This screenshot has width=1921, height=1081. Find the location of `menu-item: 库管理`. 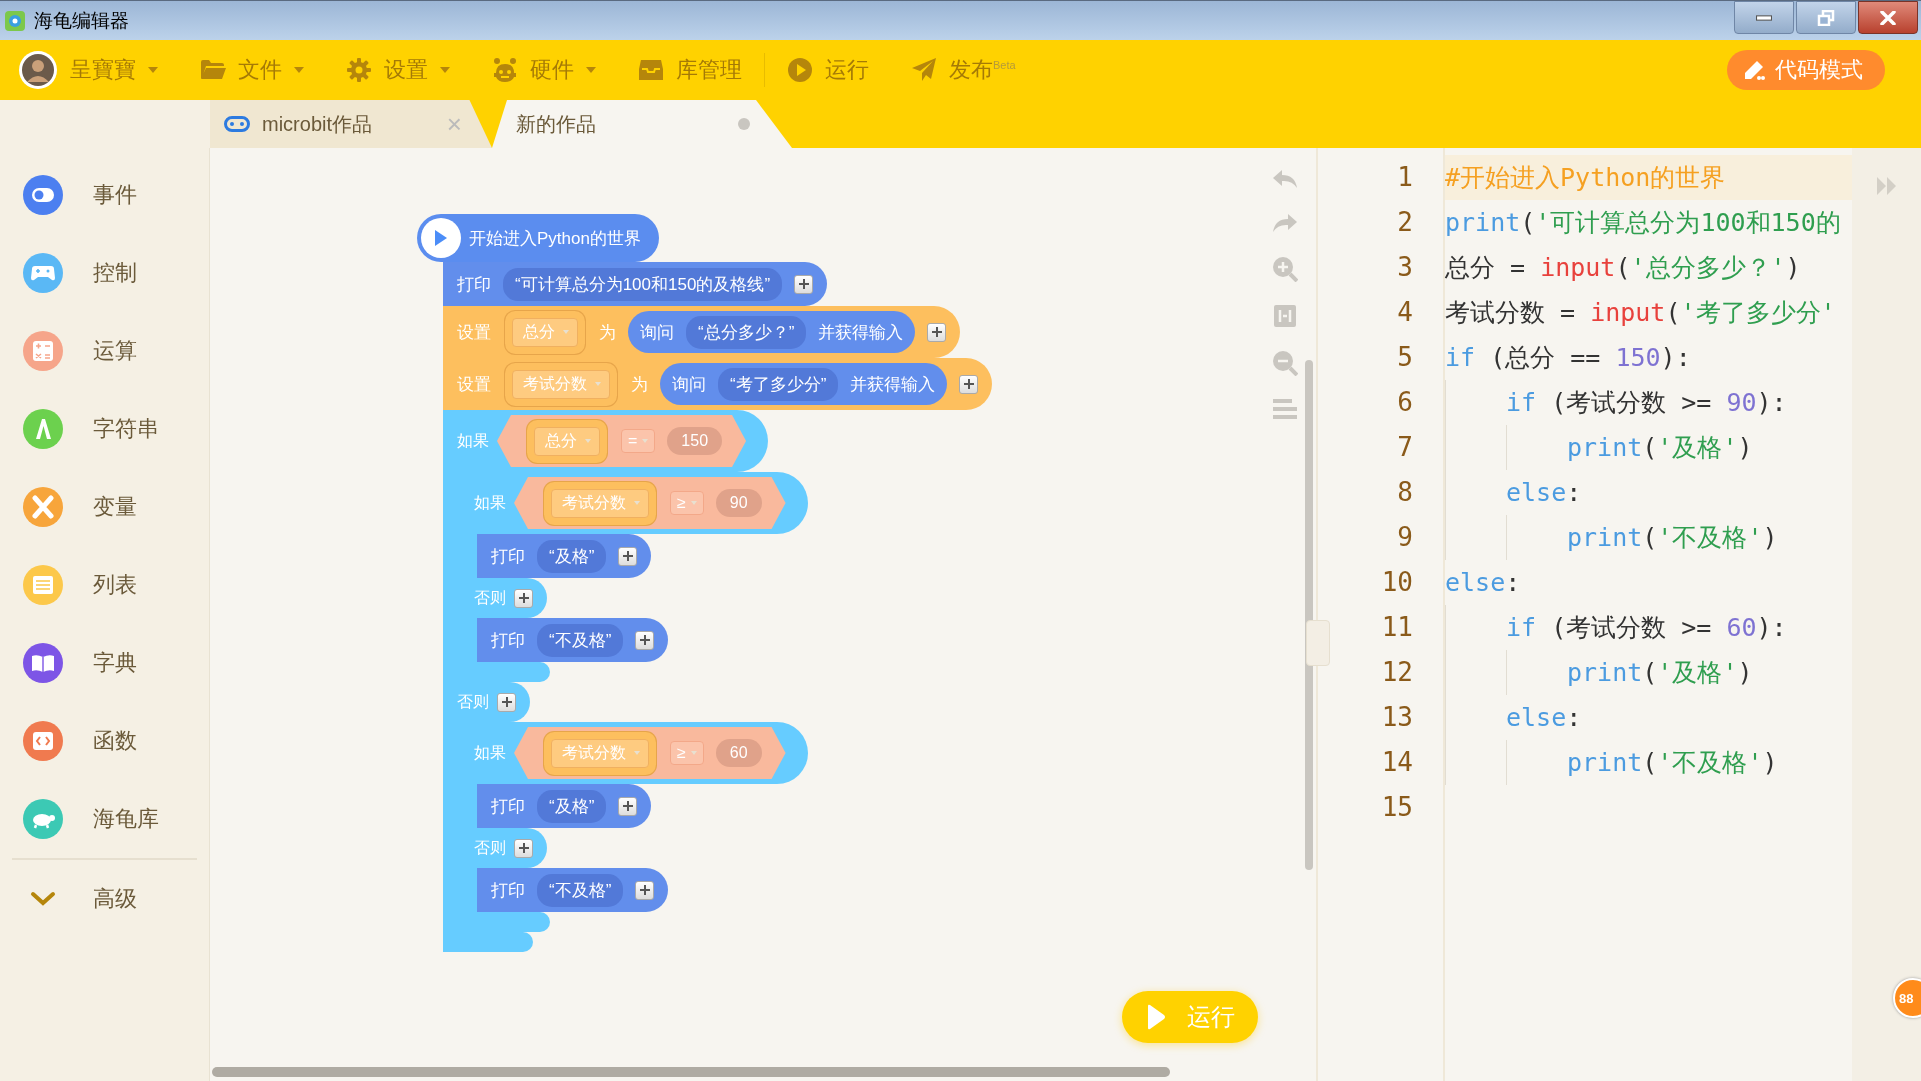

menu-item: 库管理 is located at coordinates (690, 70).